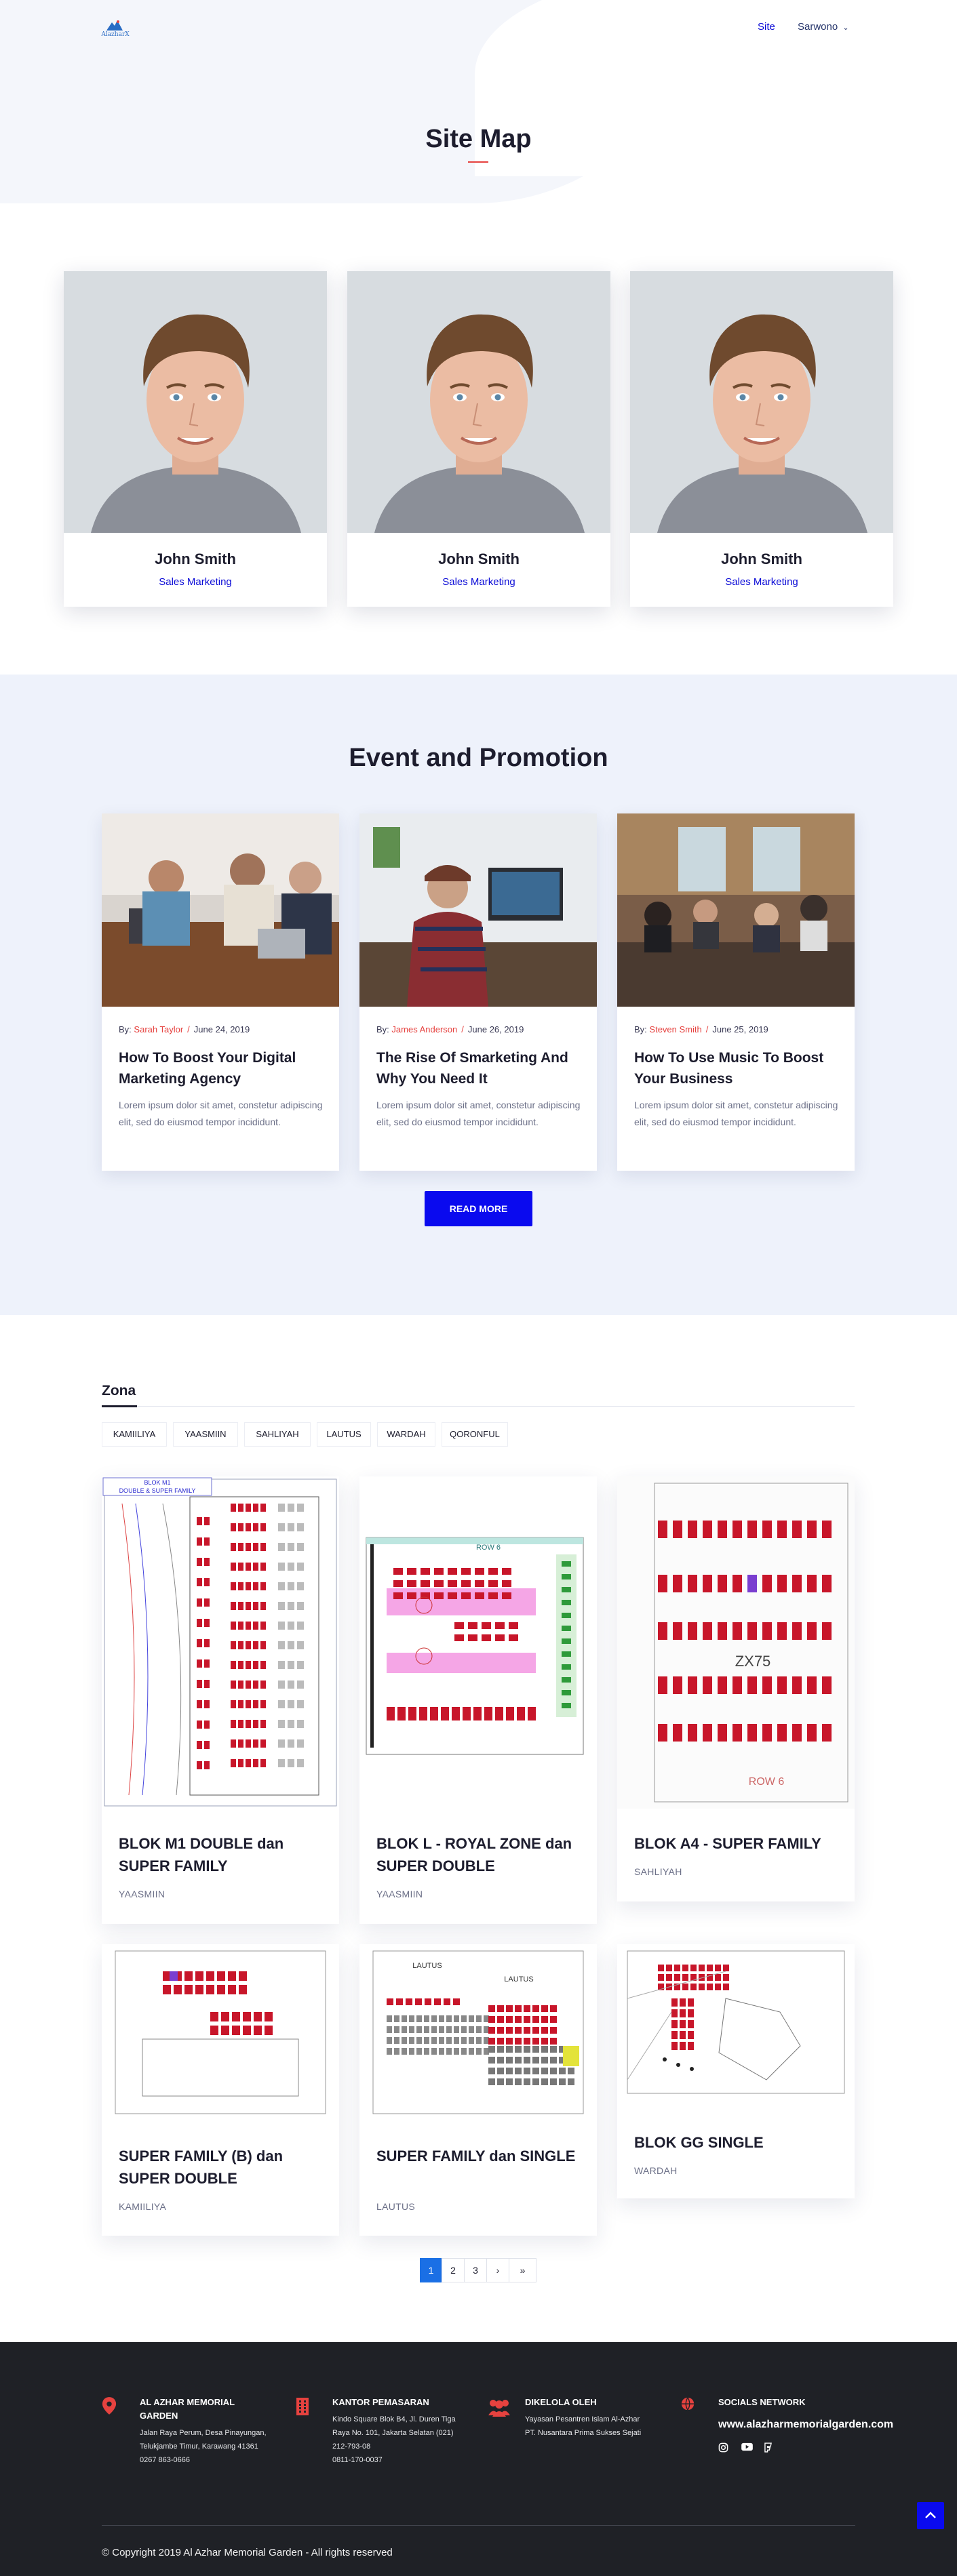 The height and width of the screenshot is (2576, 957). Describe the element at coordinates (656, 2170) in the screenshot. I see `zona-card-category: WARDAH` at that location.